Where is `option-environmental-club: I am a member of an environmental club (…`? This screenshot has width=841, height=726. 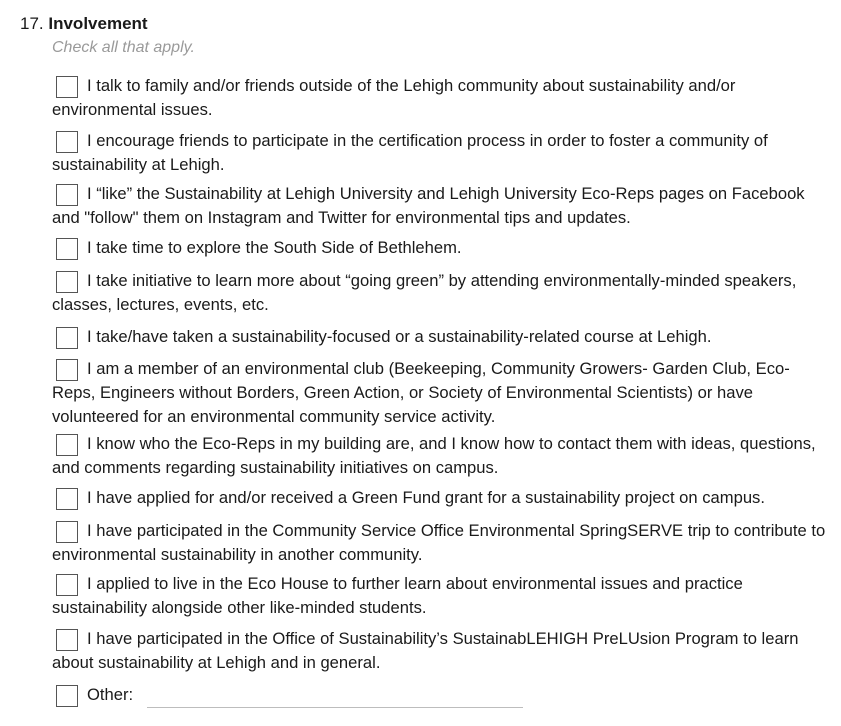 option-environmental-club: I am a member of an environmental club (… is located at coordinates (439, 393).